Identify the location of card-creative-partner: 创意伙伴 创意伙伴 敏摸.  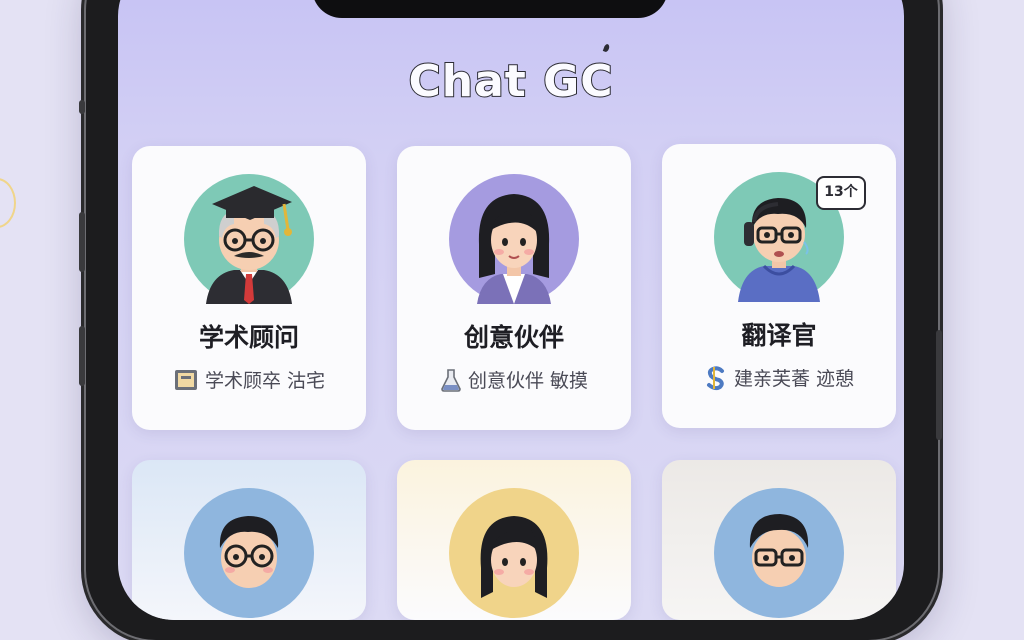
(514, 288).